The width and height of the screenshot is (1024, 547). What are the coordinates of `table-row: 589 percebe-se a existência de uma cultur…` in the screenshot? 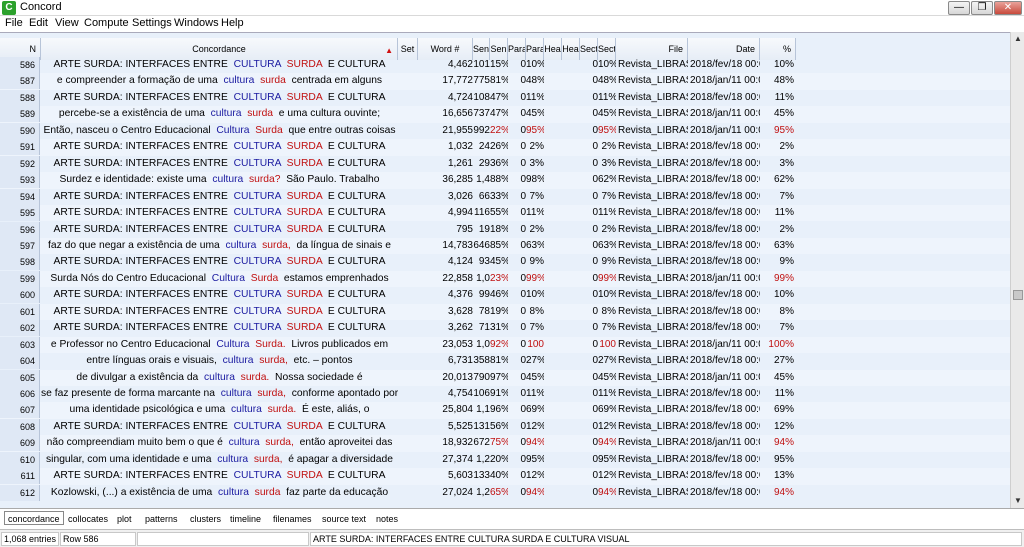 It's located at (505, 114).